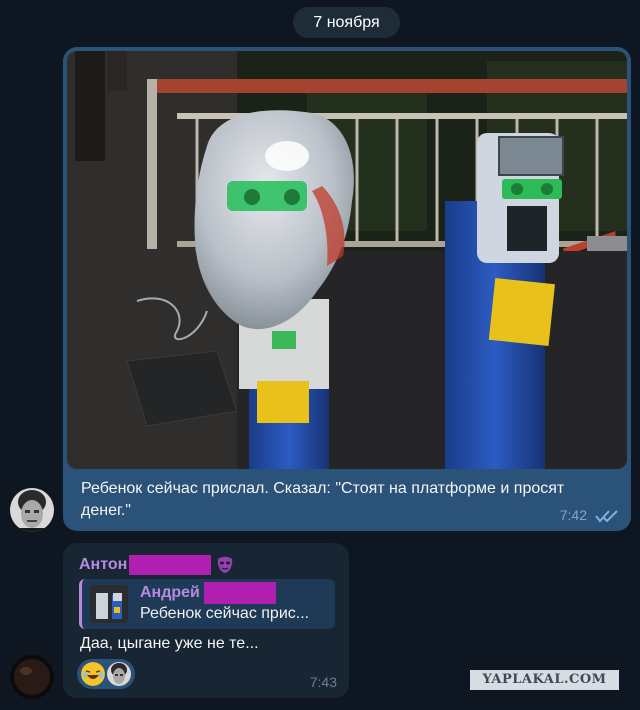  I want to click on avatar-anton, so click(32, 677).